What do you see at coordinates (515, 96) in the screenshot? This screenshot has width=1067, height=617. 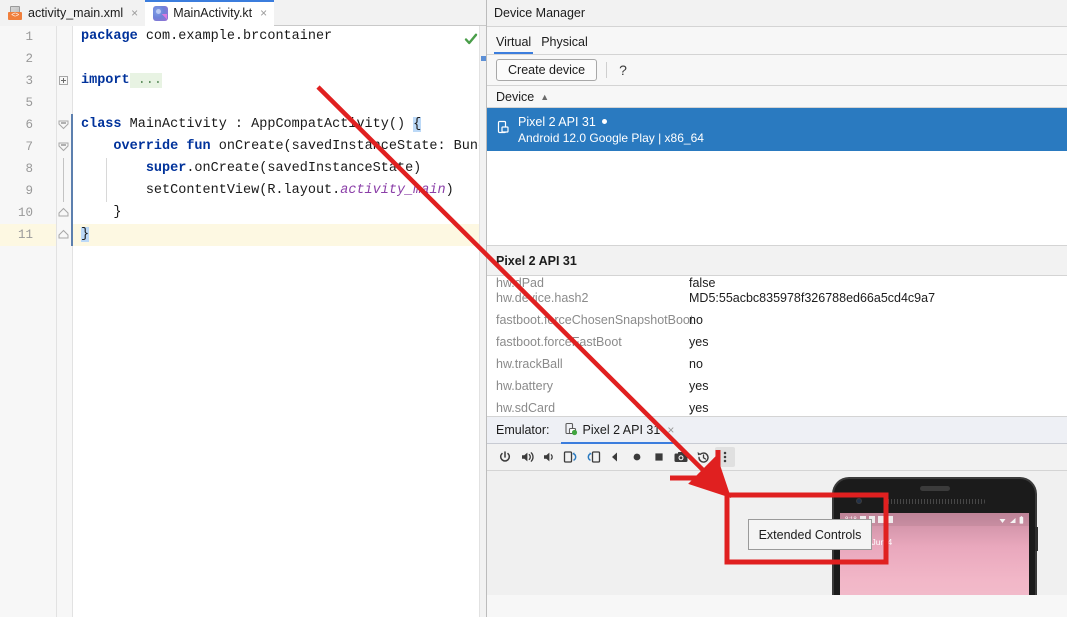 I see `column-label-device: Device` at bounding box center [515, 96].